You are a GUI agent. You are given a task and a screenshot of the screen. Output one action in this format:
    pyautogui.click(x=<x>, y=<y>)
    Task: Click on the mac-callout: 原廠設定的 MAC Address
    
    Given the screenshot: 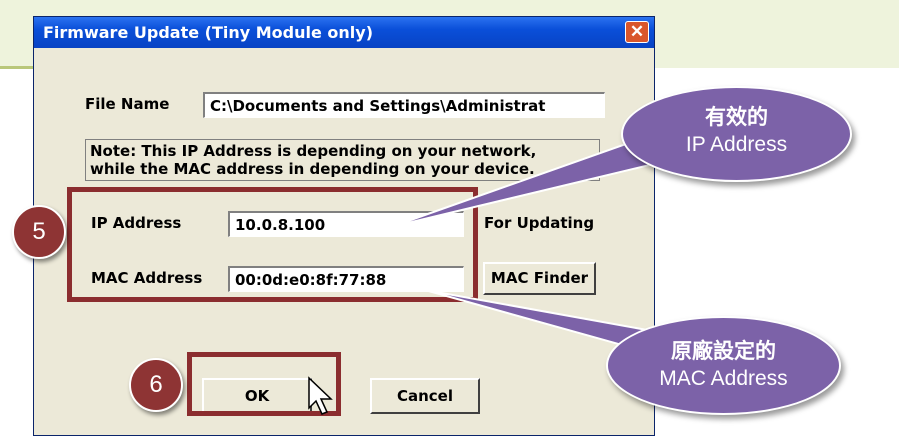 What is the action you would take?
    pyautogui.click(x=723, y=365)
    